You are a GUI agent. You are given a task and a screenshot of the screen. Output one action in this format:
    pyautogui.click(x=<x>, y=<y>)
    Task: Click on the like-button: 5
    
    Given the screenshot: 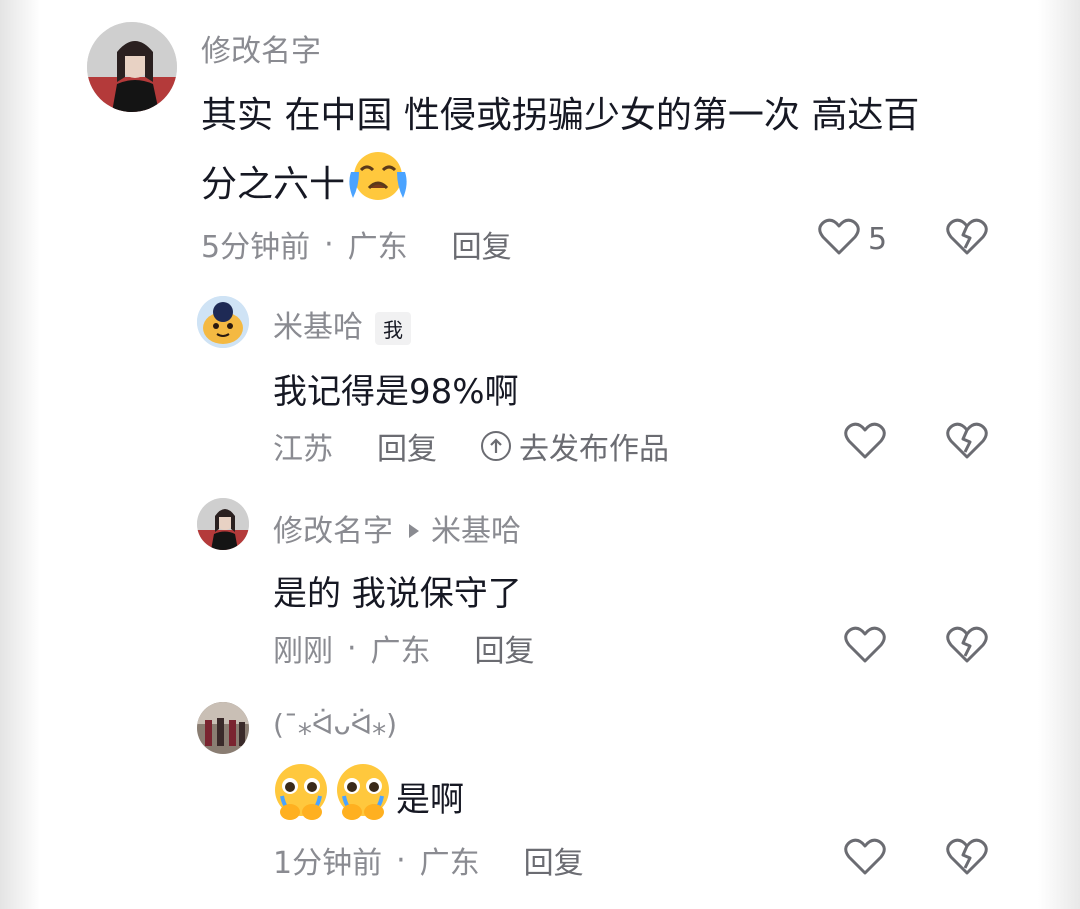 What is the action you would take?
    pyautogui.click(x=852, y=239)
    